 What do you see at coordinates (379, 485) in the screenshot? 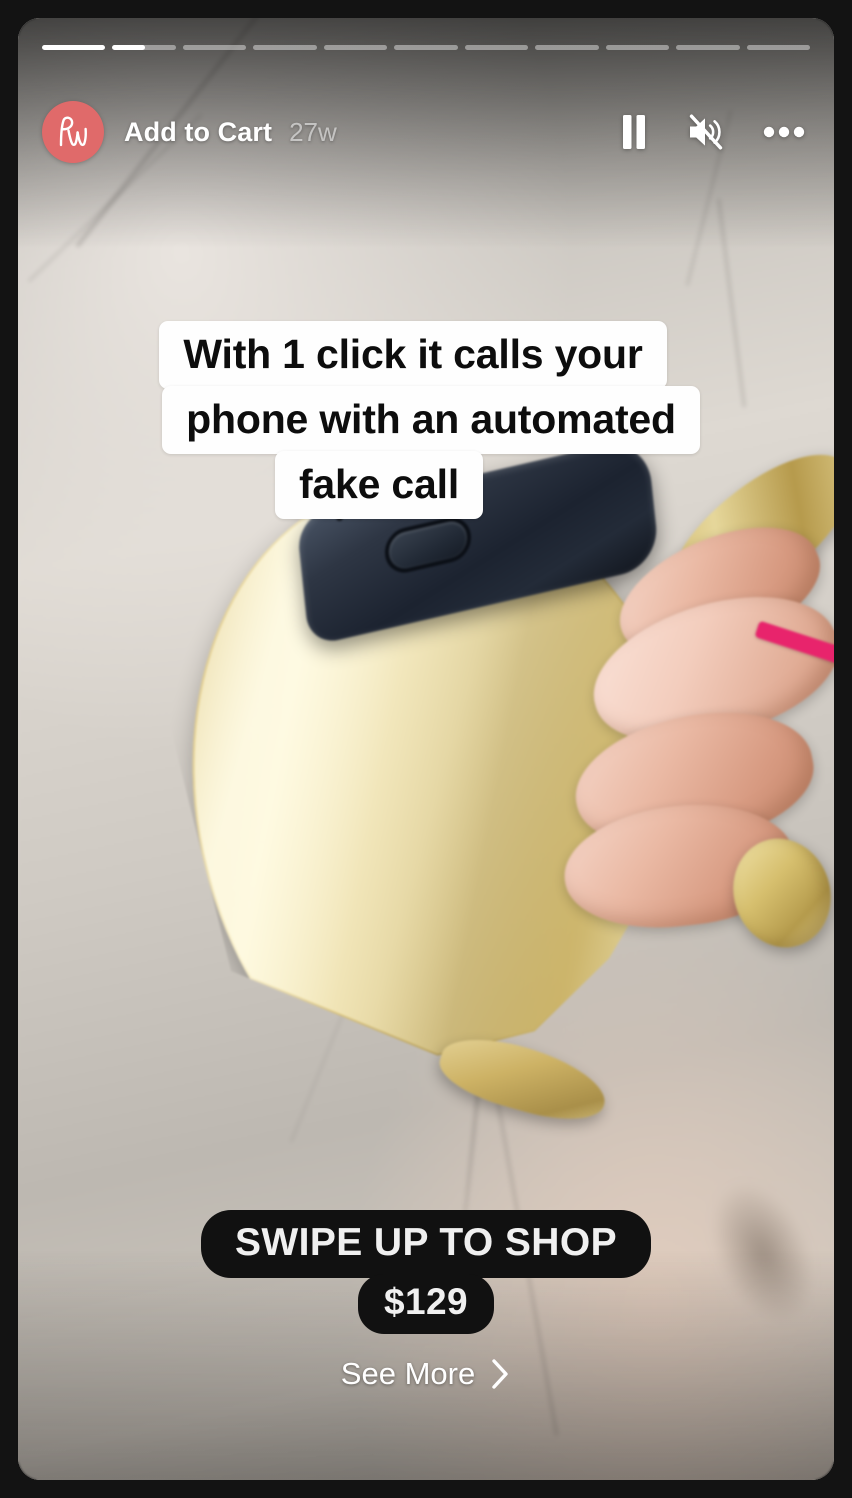
I see `caption-line: fake call` at bounding box center [379, 485].